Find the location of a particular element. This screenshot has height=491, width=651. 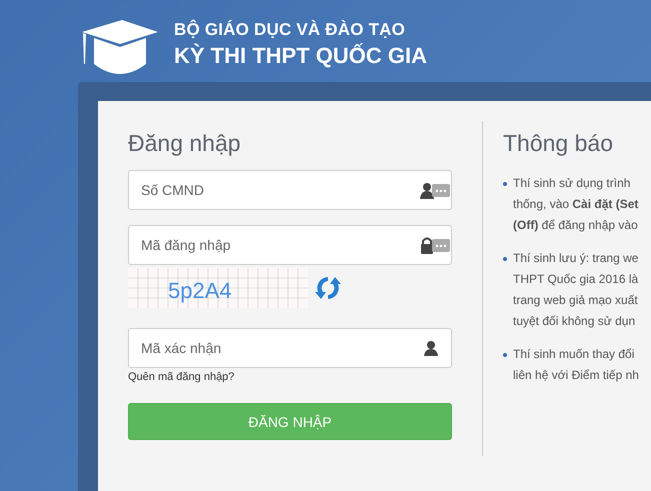

input-field: Số CMND is located at coordinates (290, 190).